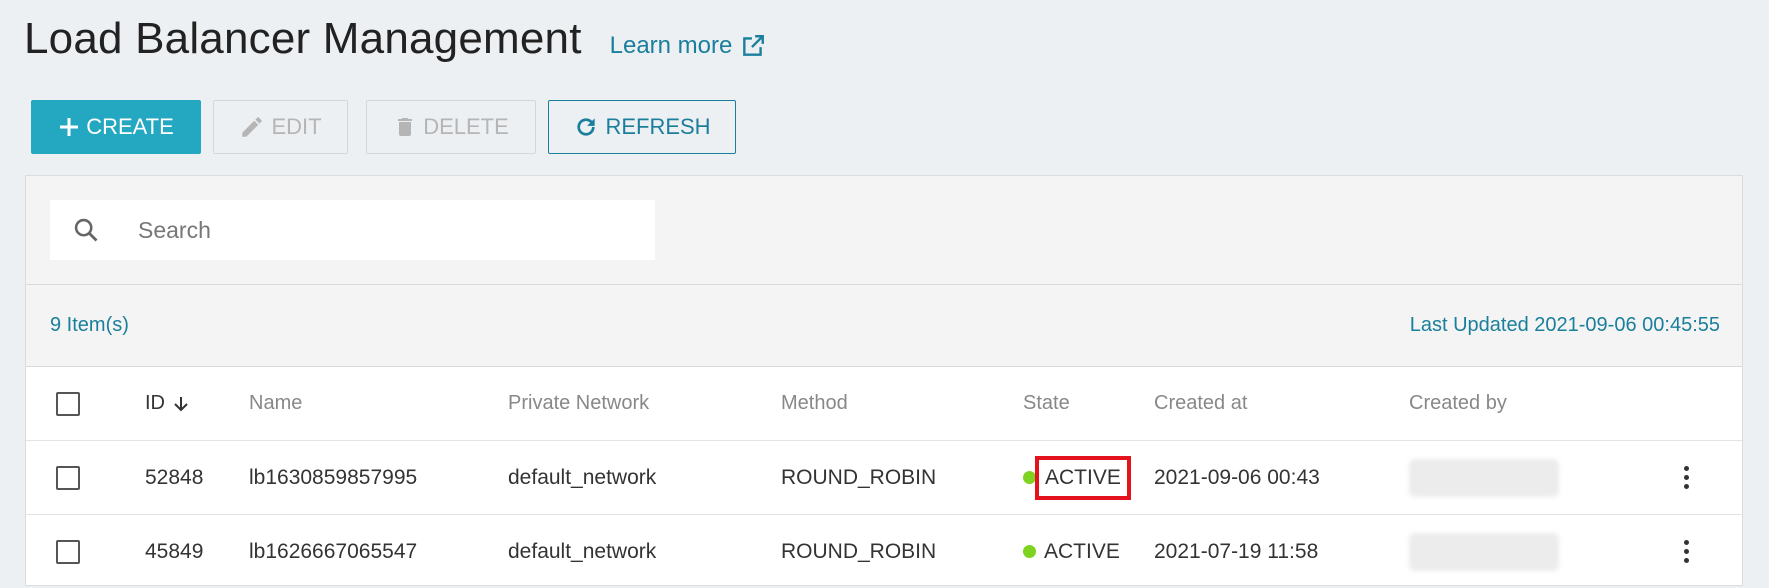  I want to click on search-icon, so click(86, 230).